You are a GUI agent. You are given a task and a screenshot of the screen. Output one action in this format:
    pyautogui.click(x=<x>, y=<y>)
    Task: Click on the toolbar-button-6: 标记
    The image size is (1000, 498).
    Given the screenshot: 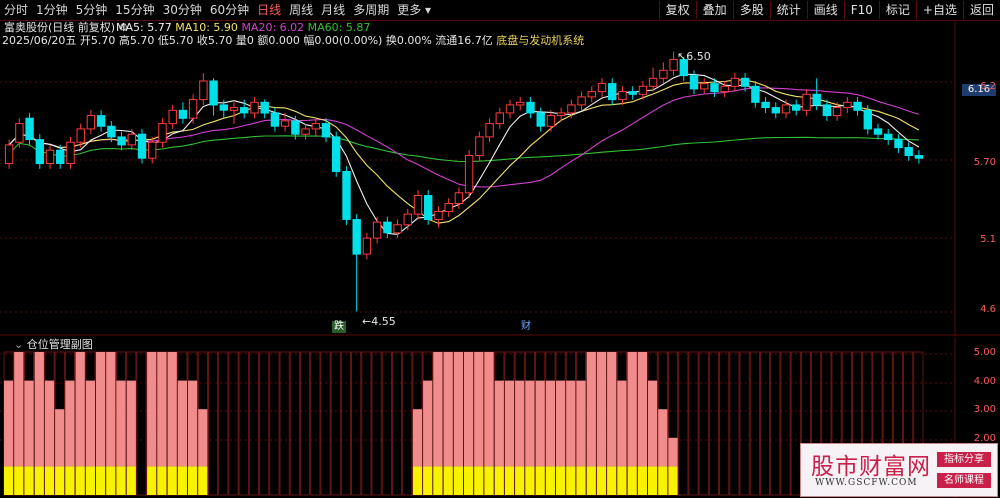 What is the action you would take?
    pyautogui.click(x=897, y=10)
    